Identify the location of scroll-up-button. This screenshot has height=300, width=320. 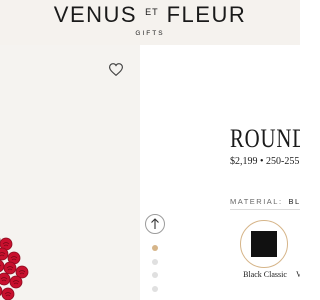
(155, 224).